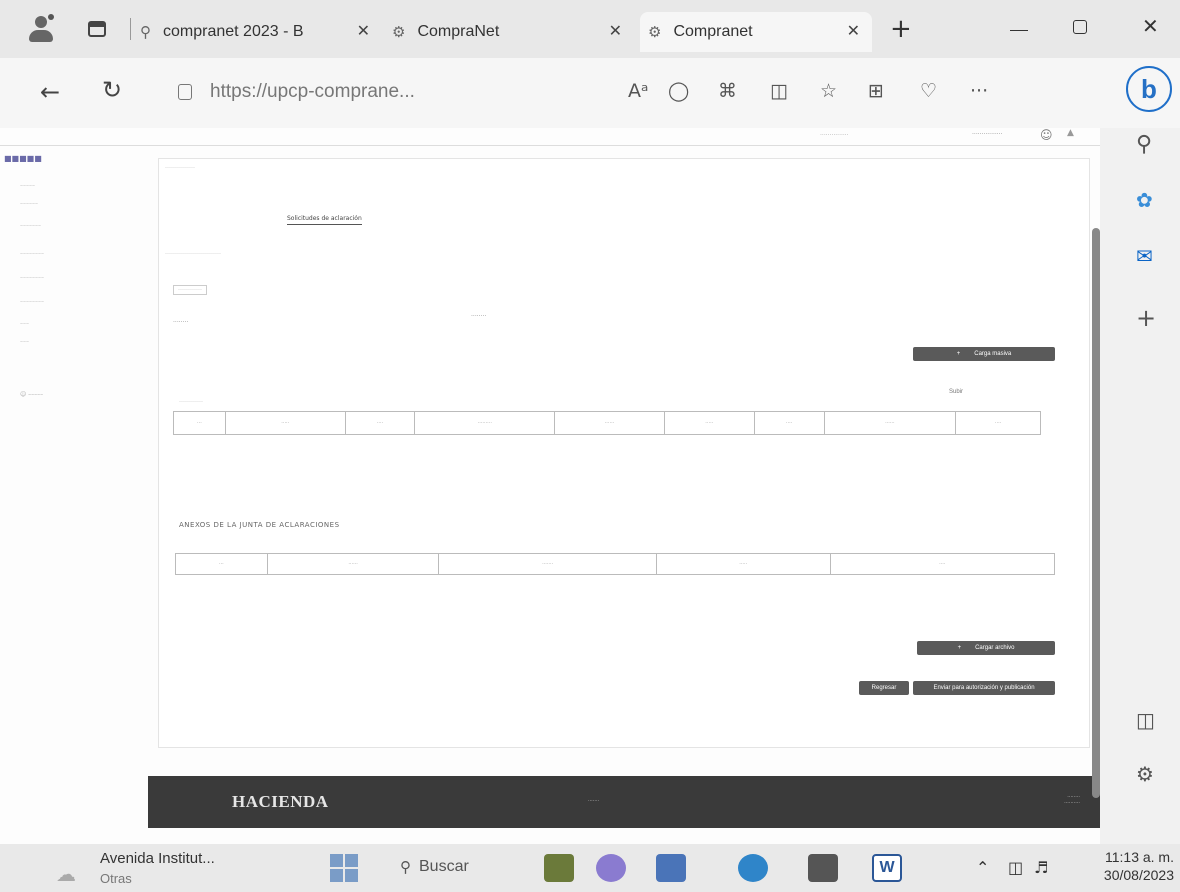 The width and height of the screenshot is (1180, 892). Describe the element at coordinates (671, 868) in the screenshot. I see `app-icon` at that location.